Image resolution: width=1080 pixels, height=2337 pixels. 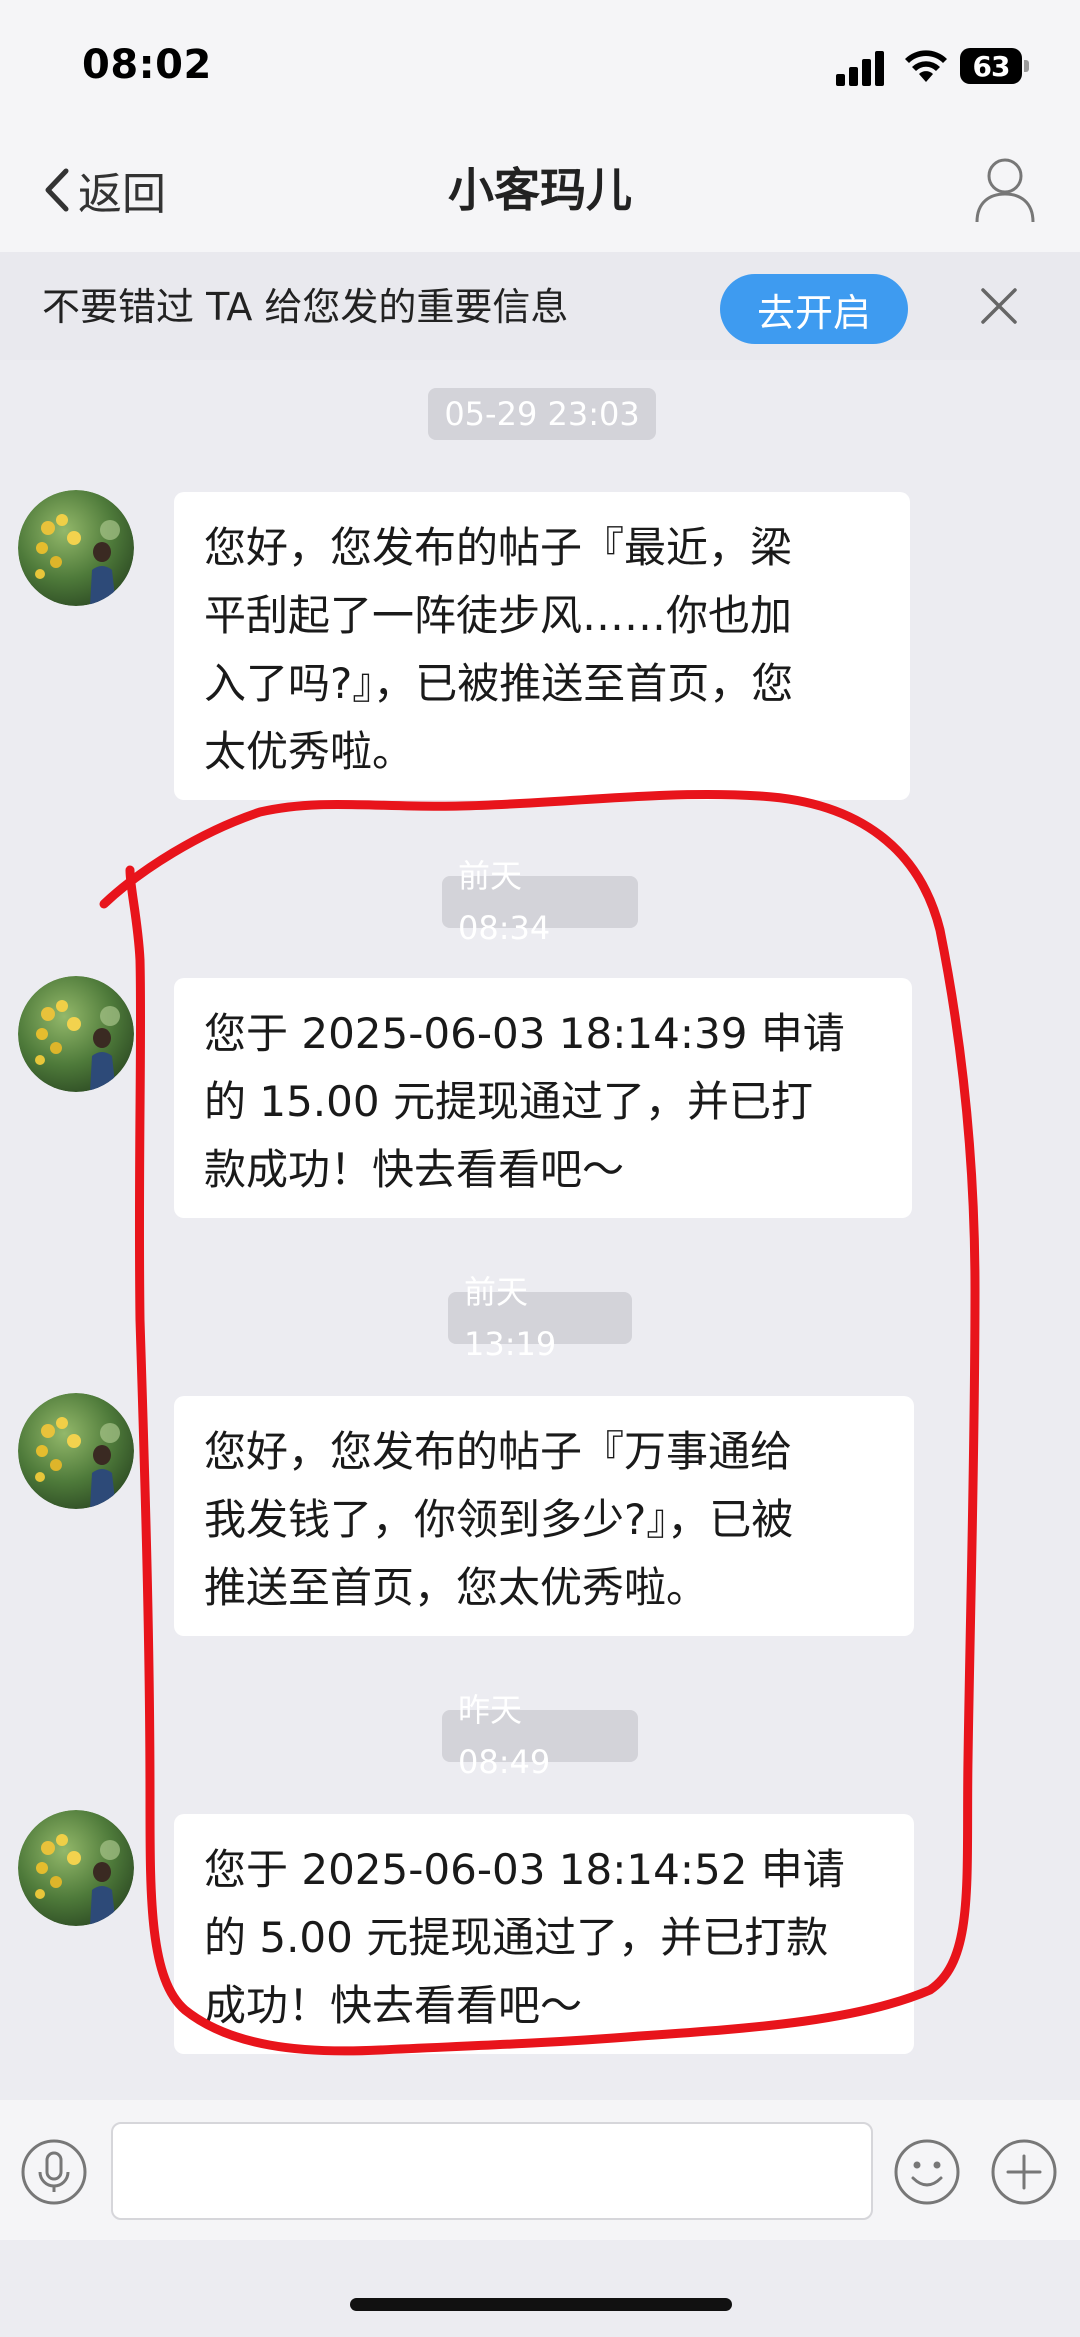 I want to click on message-line: 太优秀啦。, so click(x=309, y=751).